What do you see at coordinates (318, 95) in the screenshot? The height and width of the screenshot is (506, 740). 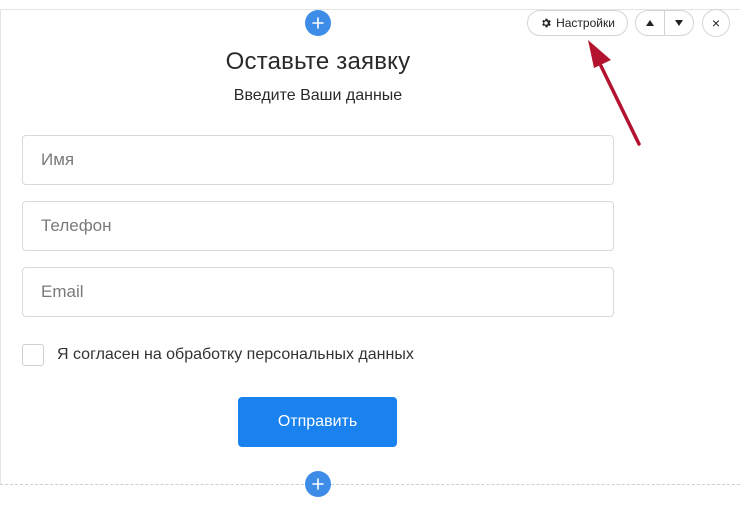 I see `form-subtitle: Введите Ваши данные` at bounding box center [318, 95].